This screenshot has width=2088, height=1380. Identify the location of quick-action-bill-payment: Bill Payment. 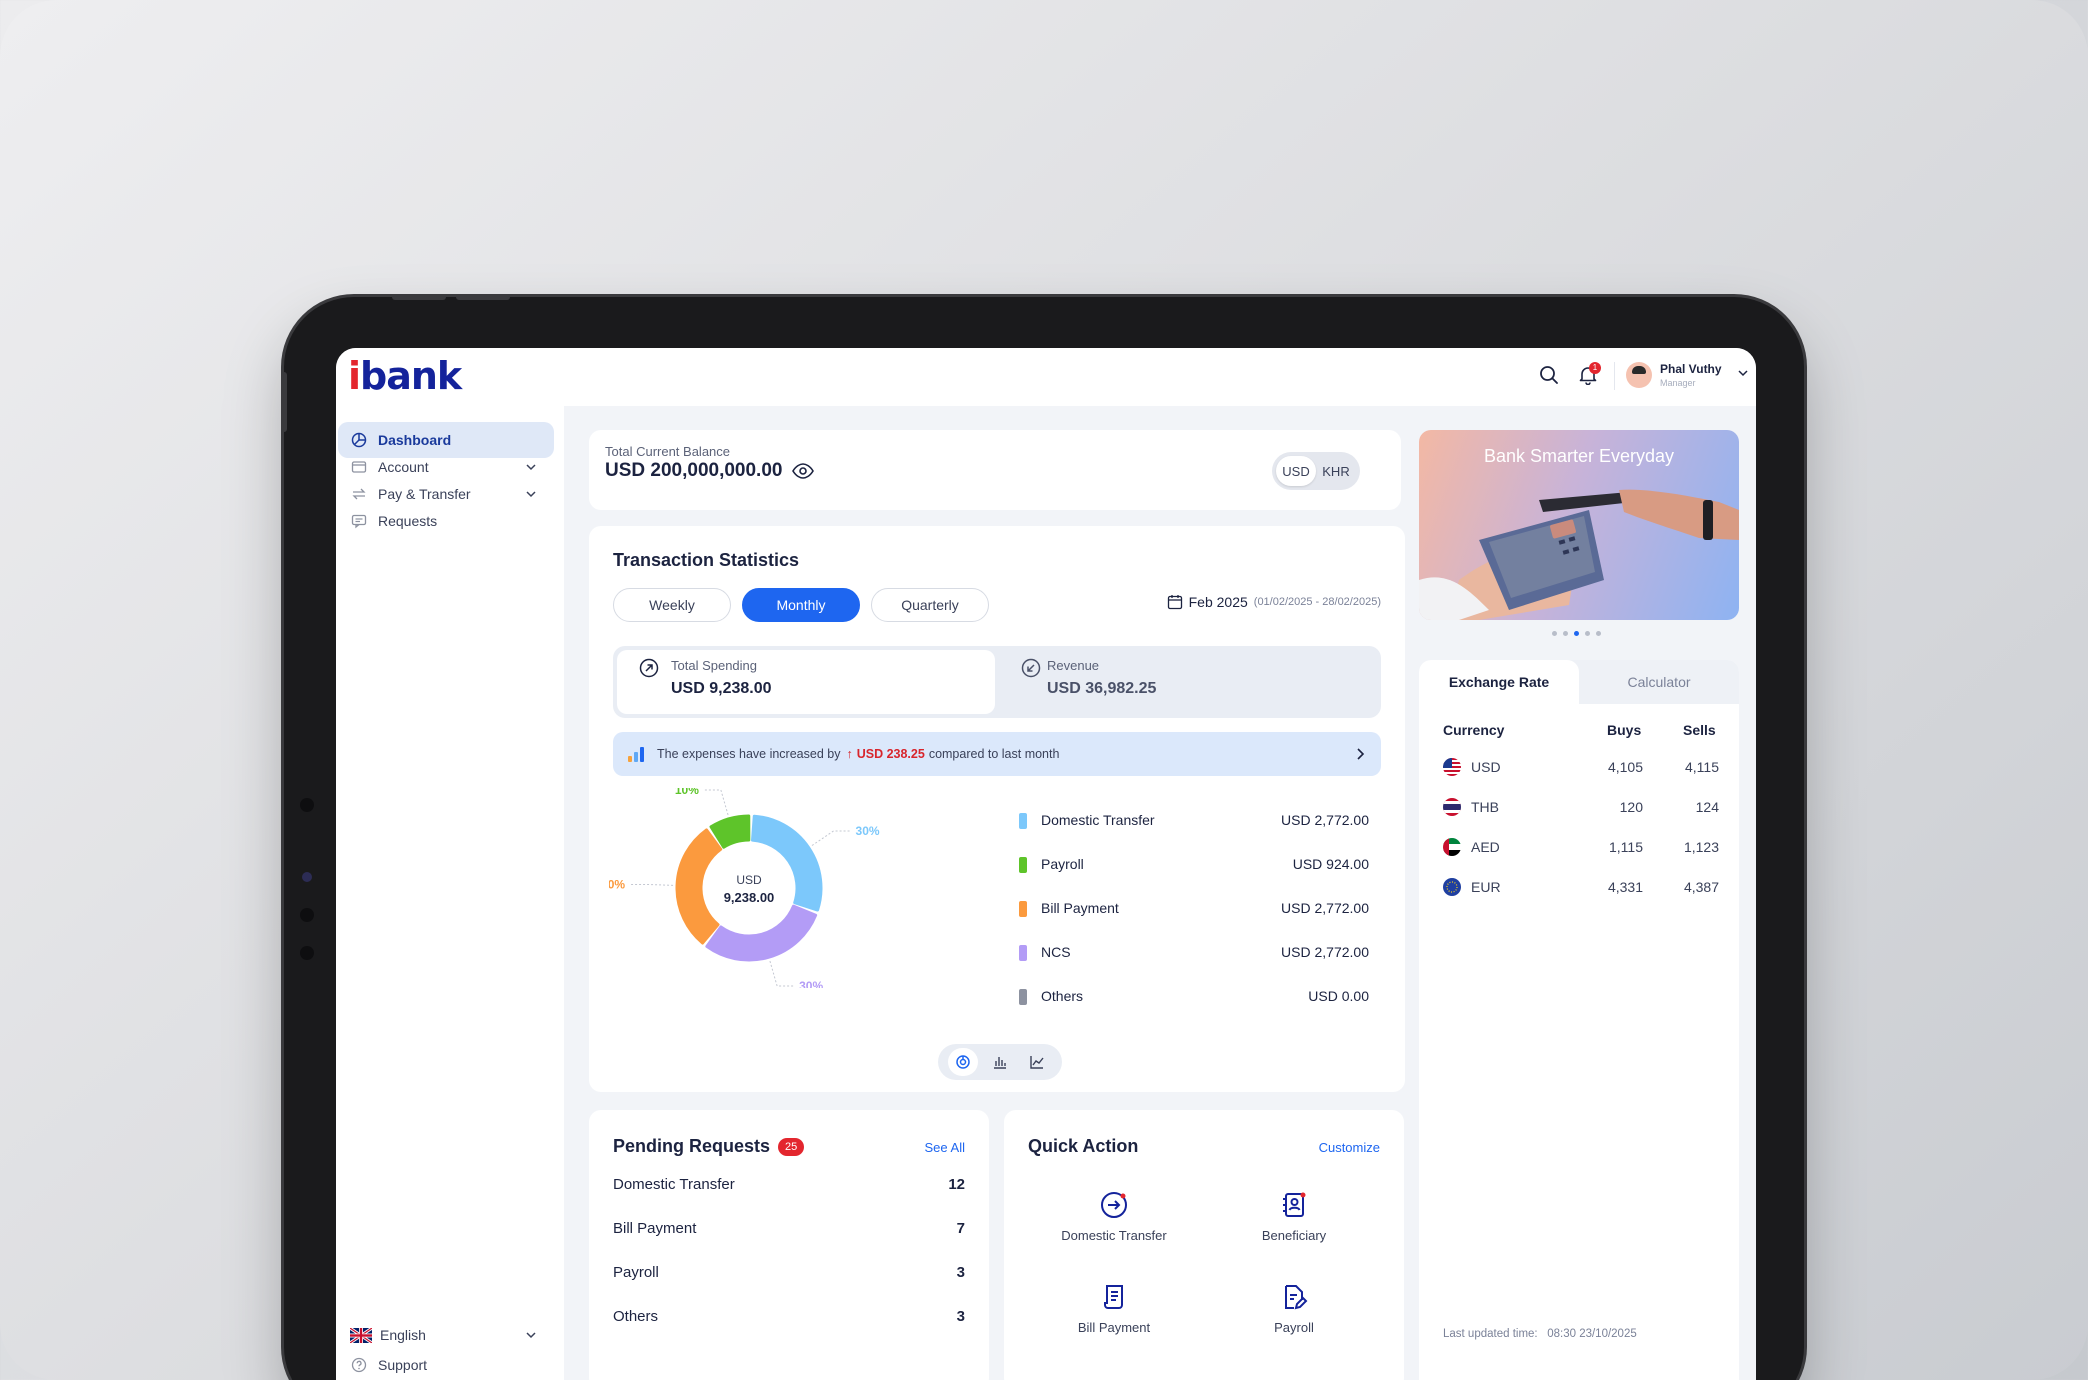
(1114, 1307).